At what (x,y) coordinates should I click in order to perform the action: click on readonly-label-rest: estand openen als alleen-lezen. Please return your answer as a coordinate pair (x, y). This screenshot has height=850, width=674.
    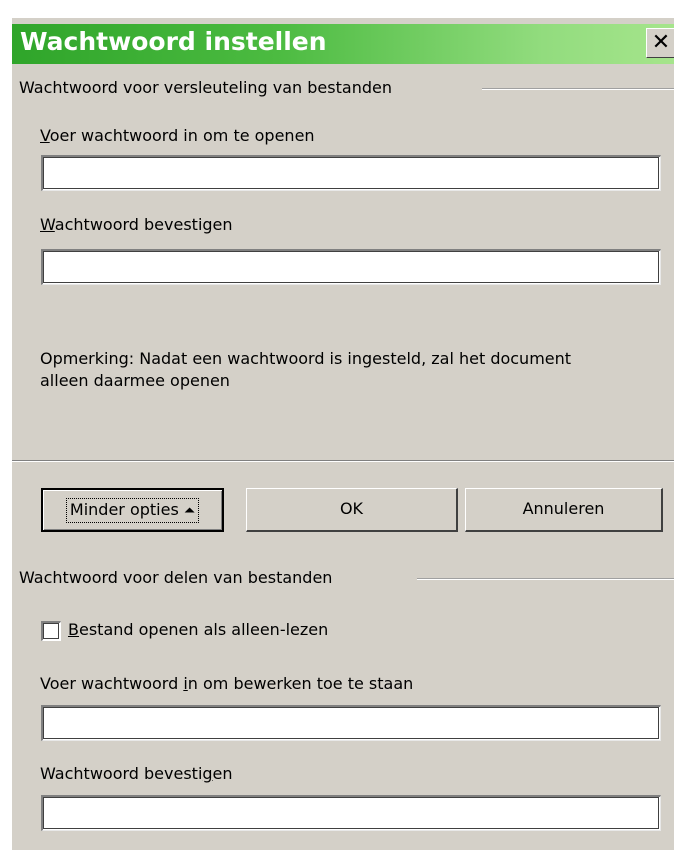
    Looking at the image, I should click on (203, 629).